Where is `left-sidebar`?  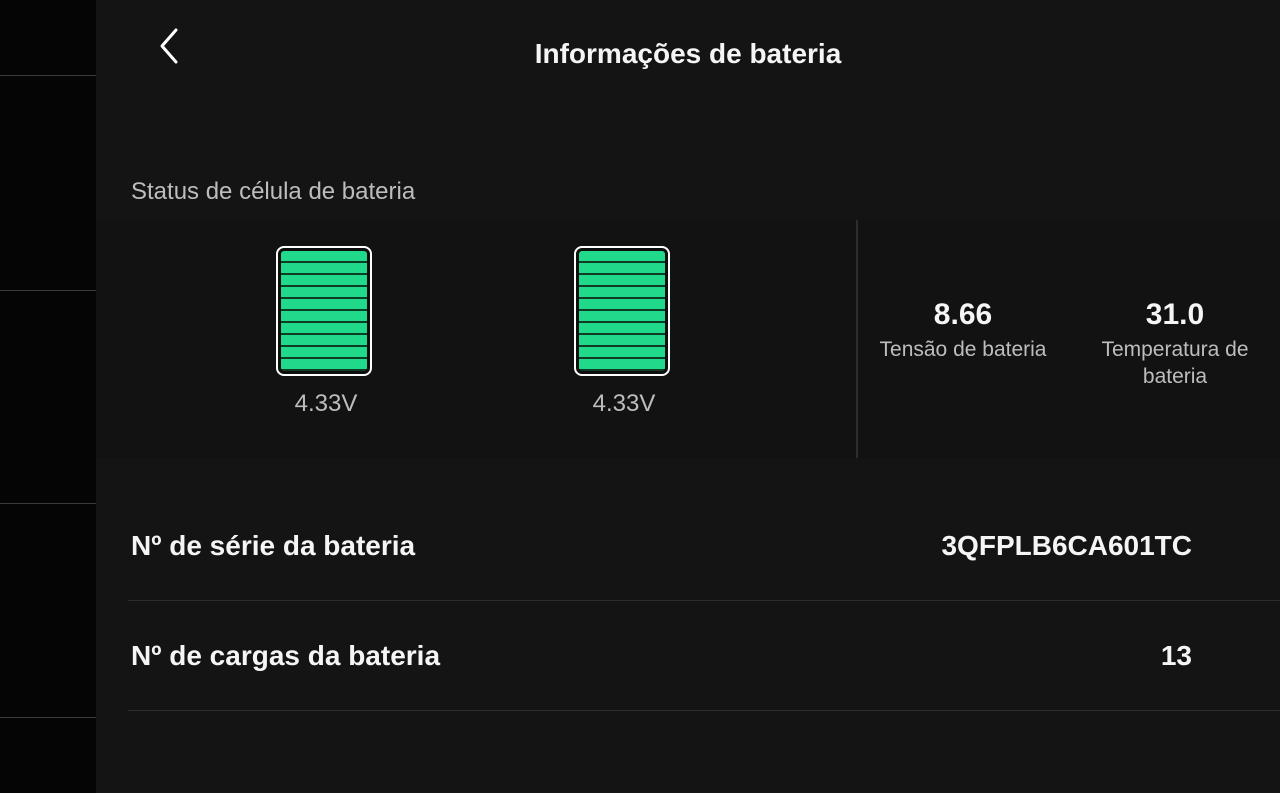
left-sidebar is located at coordinates (48, 396).